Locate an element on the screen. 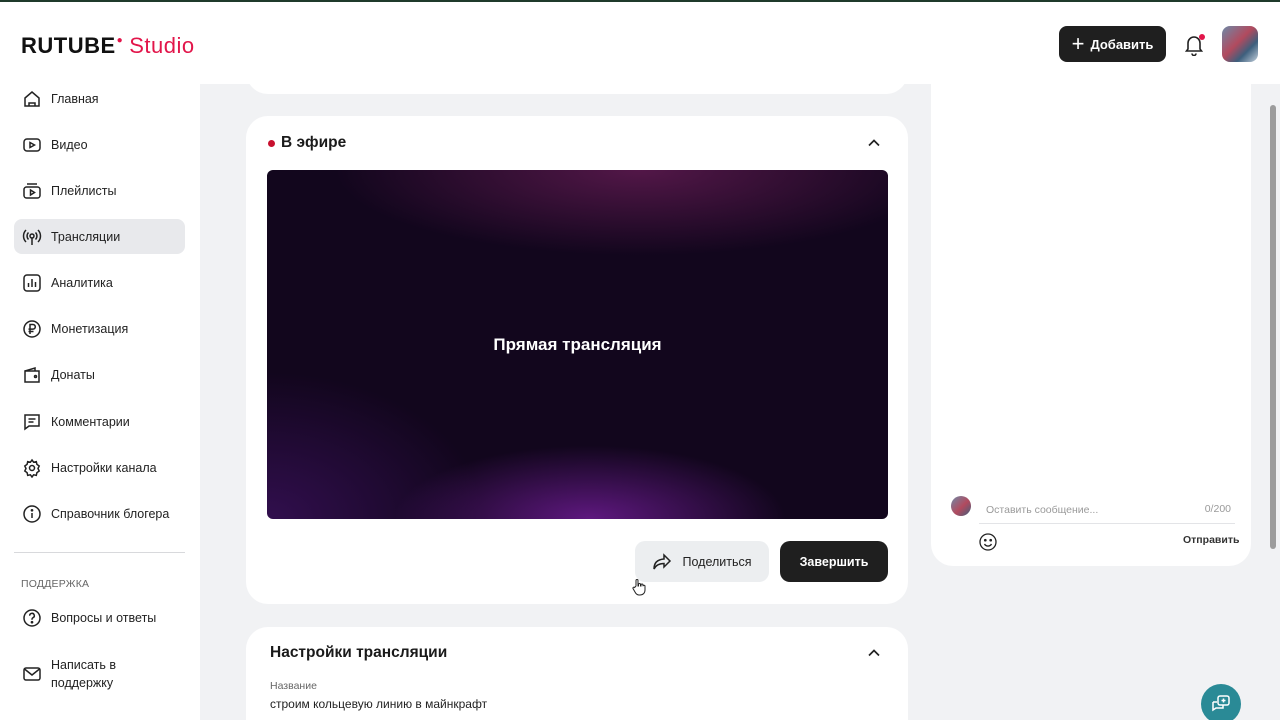 This screenshot has width=1280, height=720. notification-badge is located at coordinates (1202, 37).